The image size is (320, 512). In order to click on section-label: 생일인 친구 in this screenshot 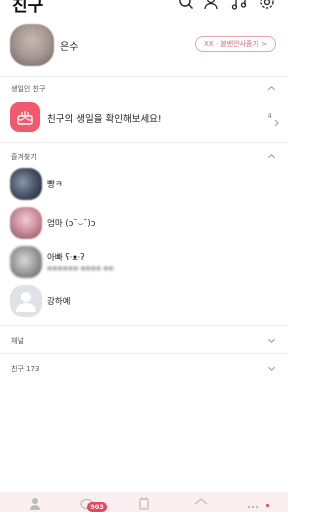, I will do `click(28, 89)`.